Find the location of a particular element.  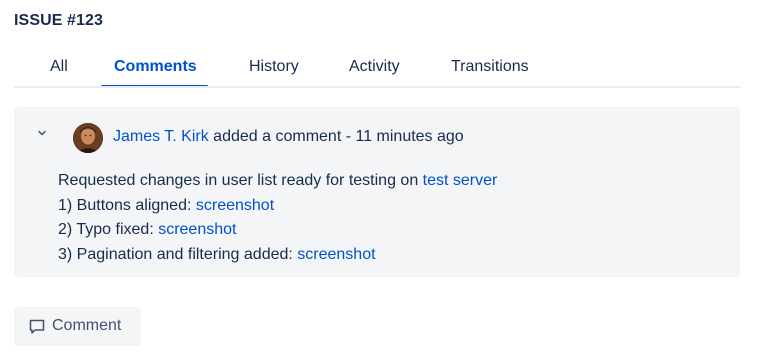

add-comment-button: Comment is located at coordinates (77, 326).